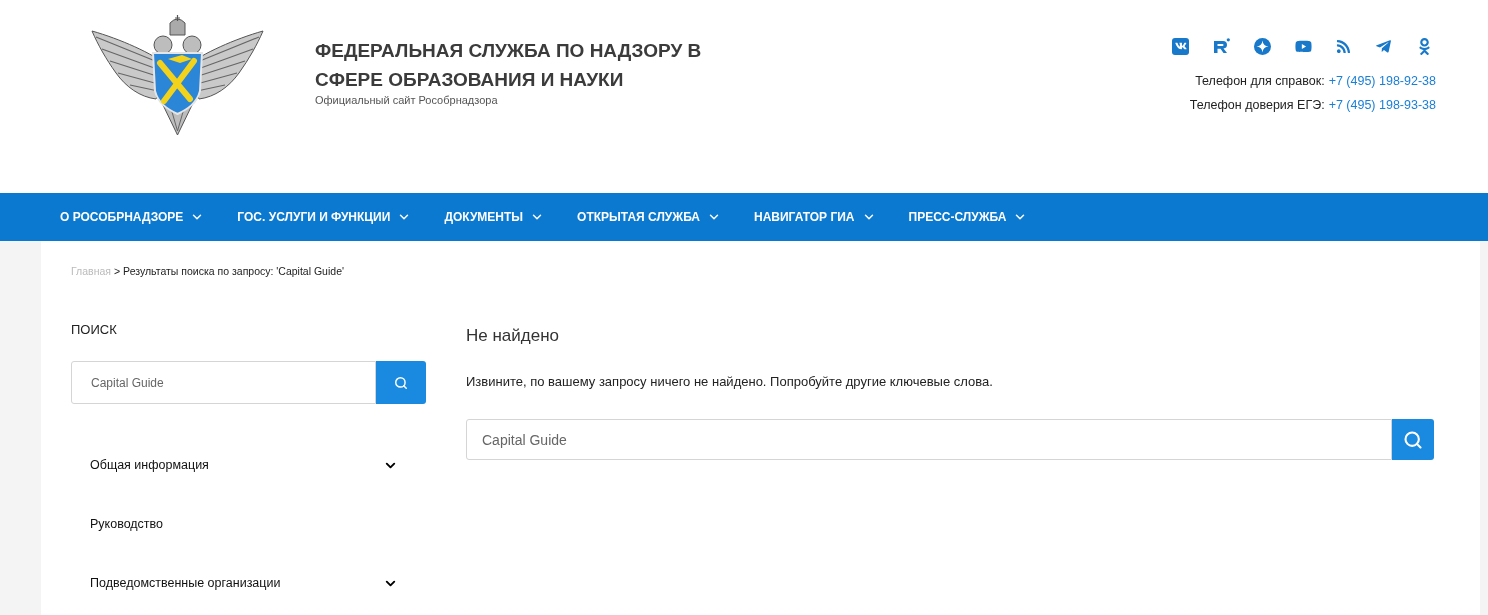 The width and height of the screenshot is (1488, 615). Describe the element at coordinates (509, 65) in the screenshot. I see `site-title: ФЕДЕРАЛЬНАЯ СЛУЖБА ПО НАДЗОРУ В СФЕРЕ ОБРАЗОВАНИЯ И НАУКИ` at that location.